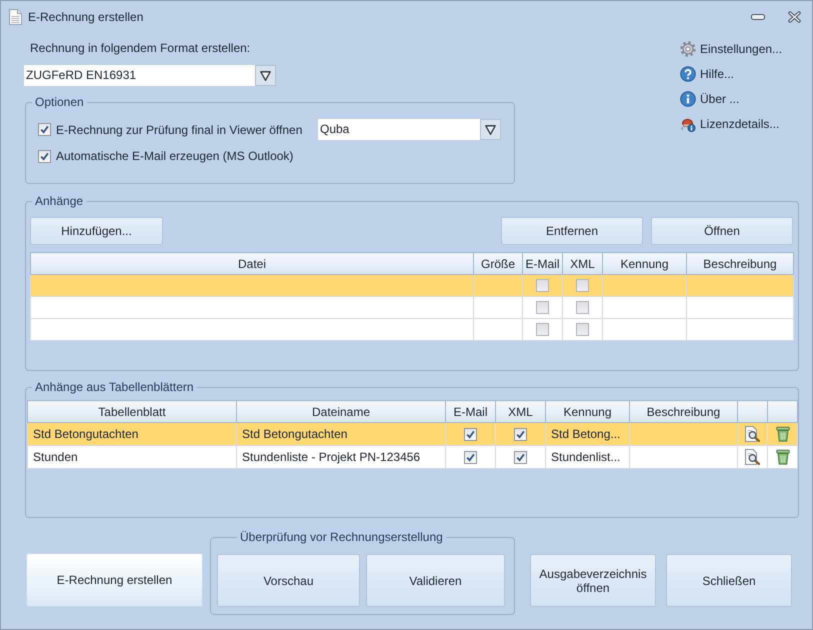 Image resolution: width=813 pixels, height=630 pixels. Describe the element at coordinates (572, 231) in the screenshot. I see `remove-button: Entfernen` at that location.